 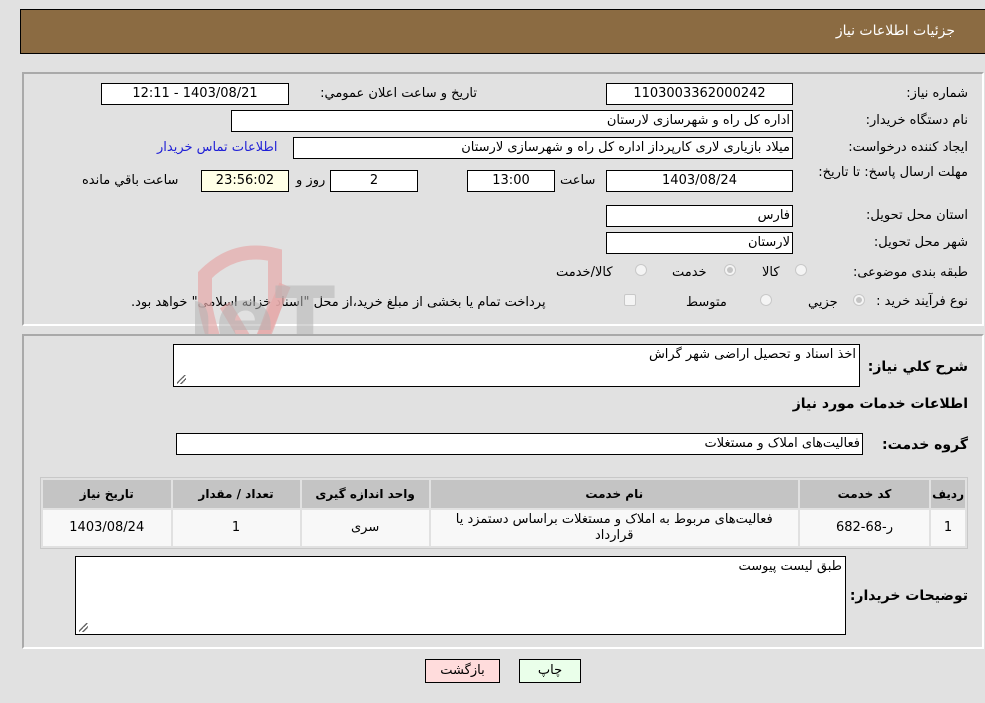 I want to click on process-option-minor: جزيي, so click(x=823, y=302).